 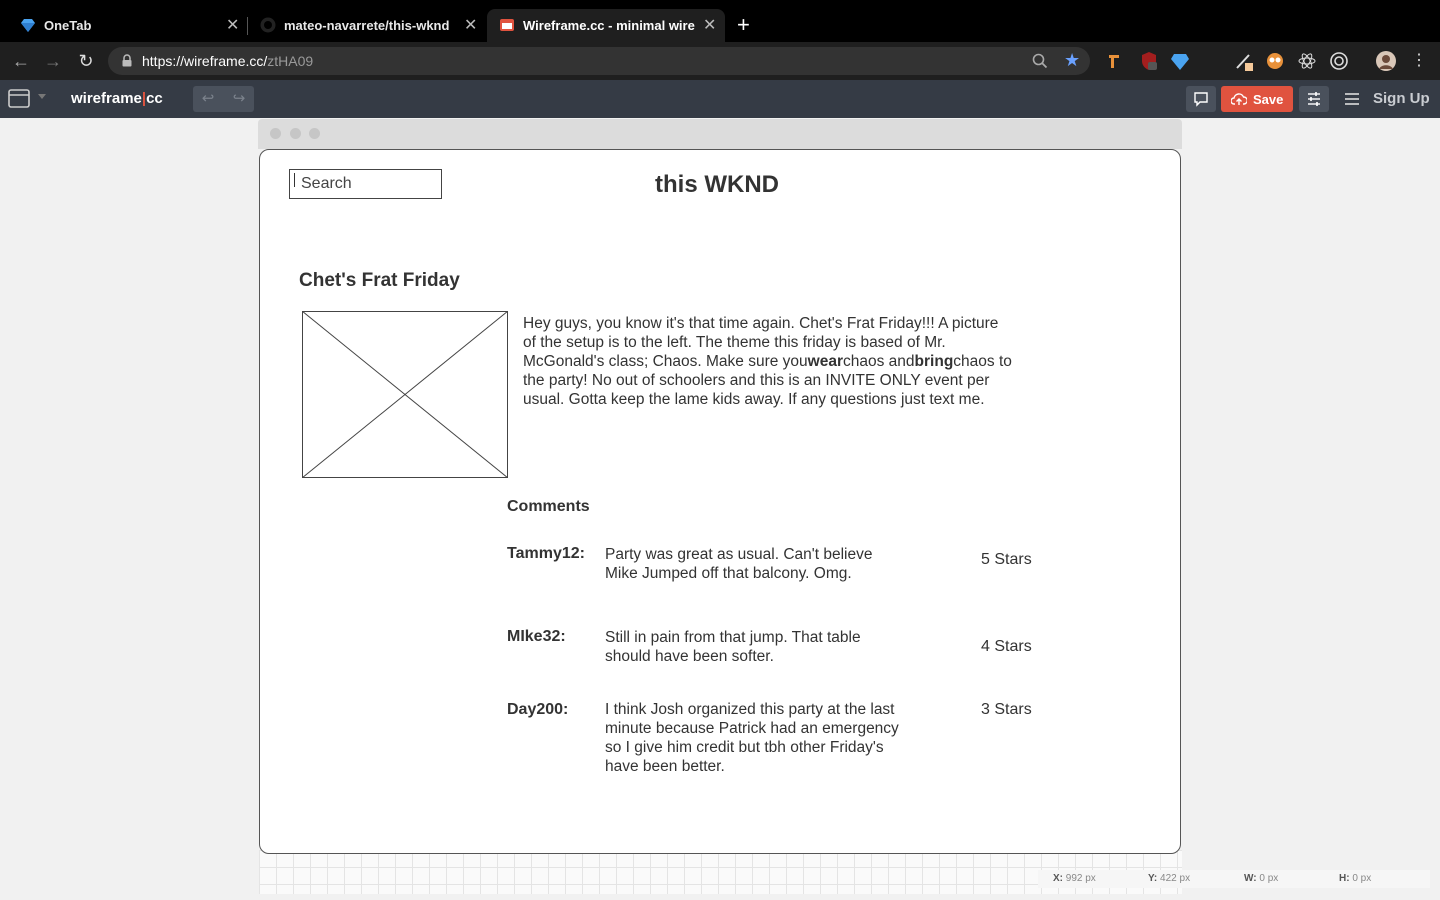 What do you see at coordinates (548, 507) in the screenshot?
I see `comments-heading: Comments` at bounding box center [548, 507].